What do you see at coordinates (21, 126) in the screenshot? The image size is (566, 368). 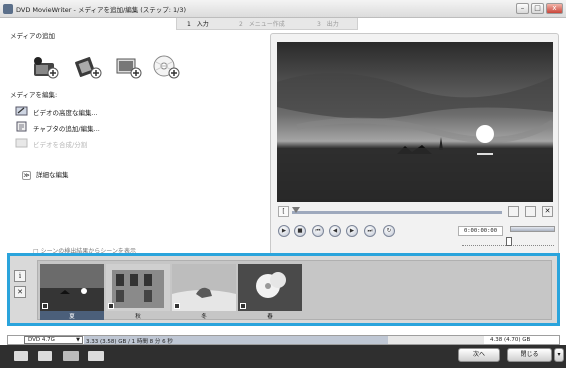 I see `chapter-edit-icon` at bounding box center [21, 126].